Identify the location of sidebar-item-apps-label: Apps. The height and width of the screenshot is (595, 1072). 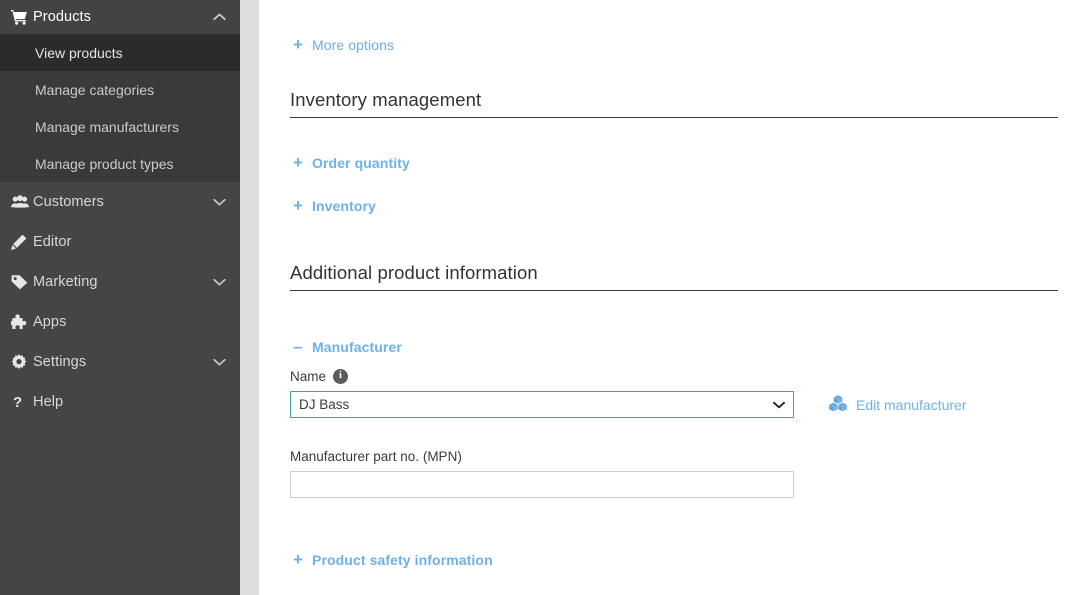
(50, 322).